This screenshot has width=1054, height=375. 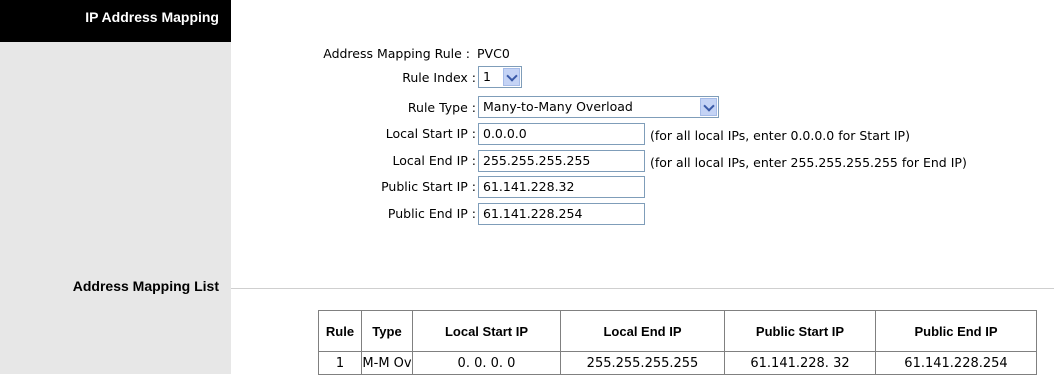 What do you see at coordinates (500, 77) in the screenshot?
I see `rule-index-select: 1` at bounding box center [500, 77].